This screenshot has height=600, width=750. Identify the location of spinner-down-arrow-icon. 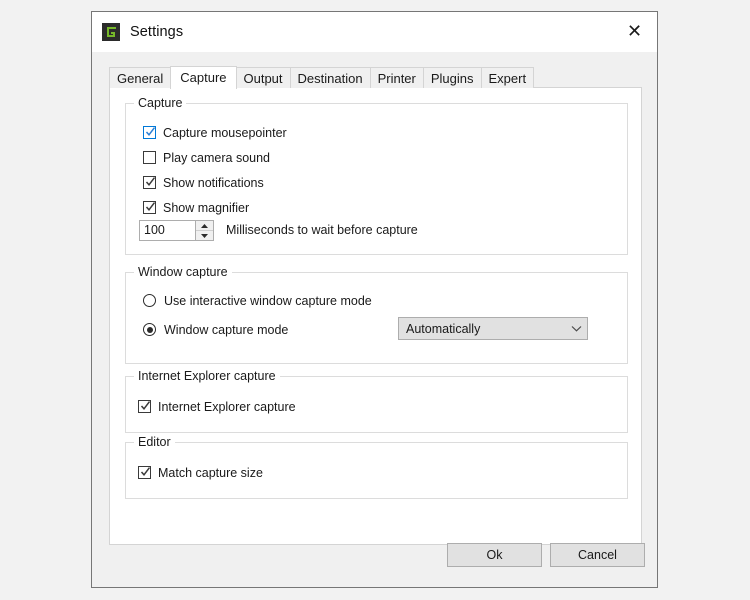
(204, 235).